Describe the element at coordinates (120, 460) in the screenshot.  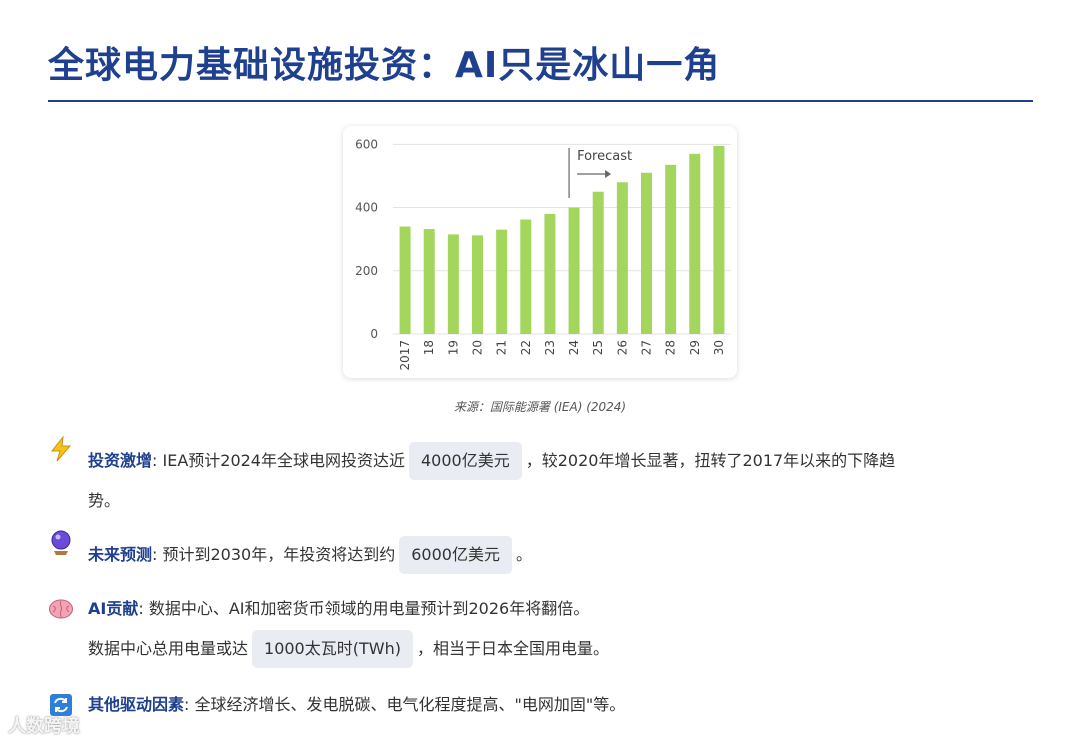
I see `item-label: 投资激增` at that location.